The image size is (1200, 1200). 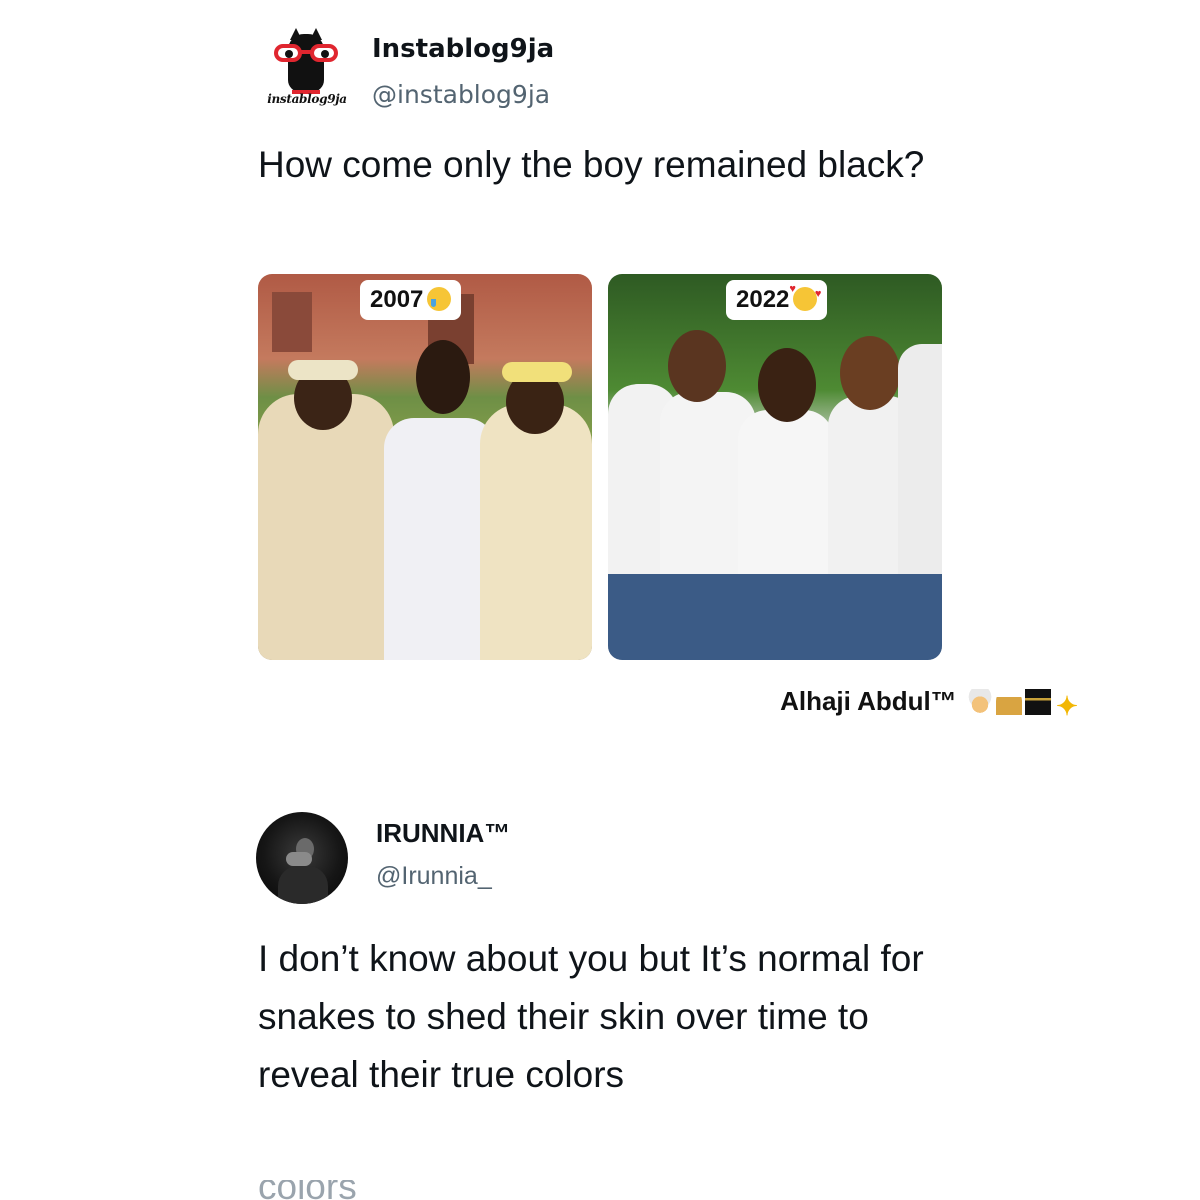 I want to click on crying-face-icon, so click(x=439, y=299).